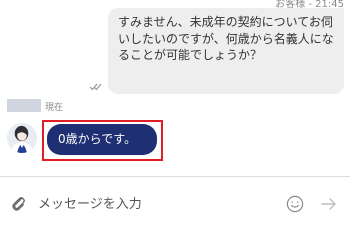  What do you see at coordinates (329, 204) in the screenshot?
I see `arrow-right-icon` at bounding box center [329, 204].